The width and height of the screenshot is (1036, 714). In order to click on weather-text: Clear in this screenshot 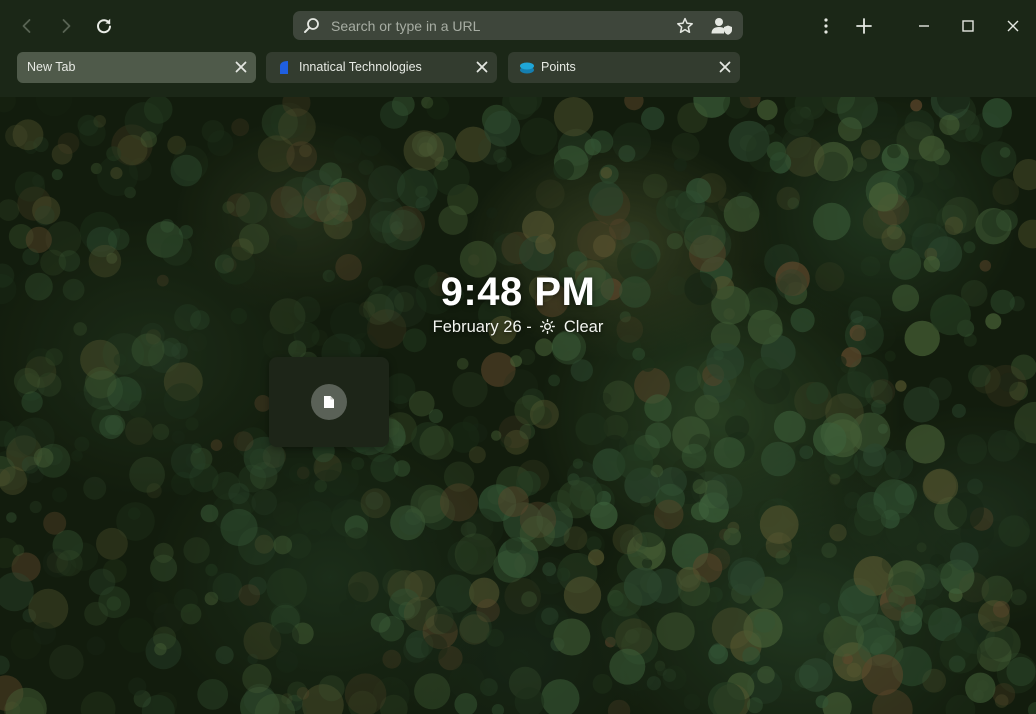, I will do `click(583, 327)`.